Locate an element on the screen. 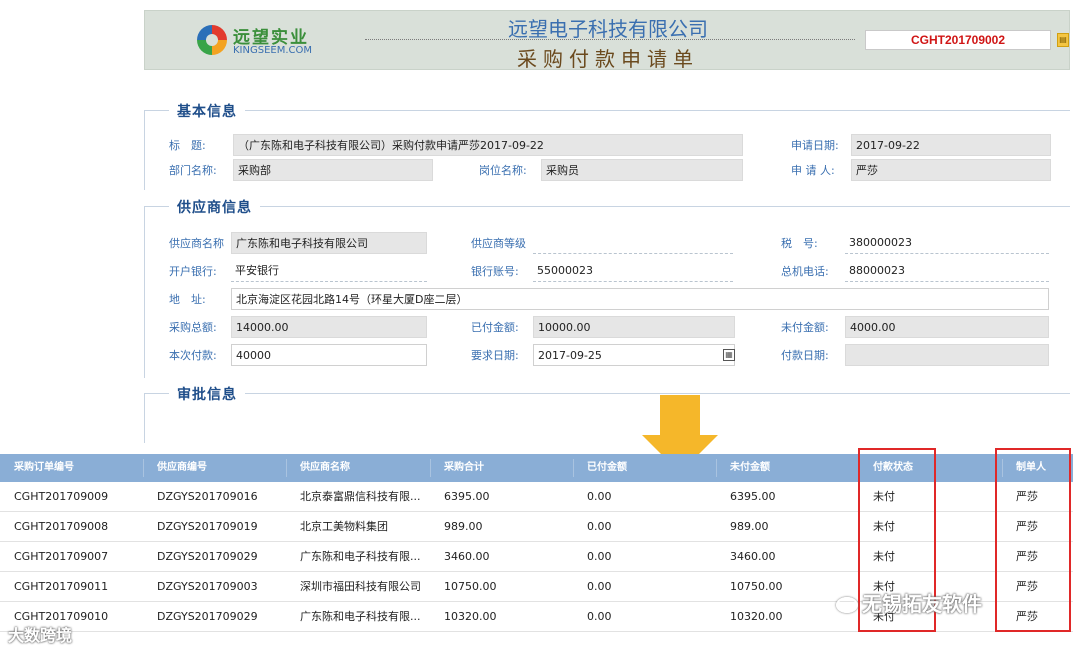  watermark-right: 无锡拓友软件 is located at coordinates (909, 602).